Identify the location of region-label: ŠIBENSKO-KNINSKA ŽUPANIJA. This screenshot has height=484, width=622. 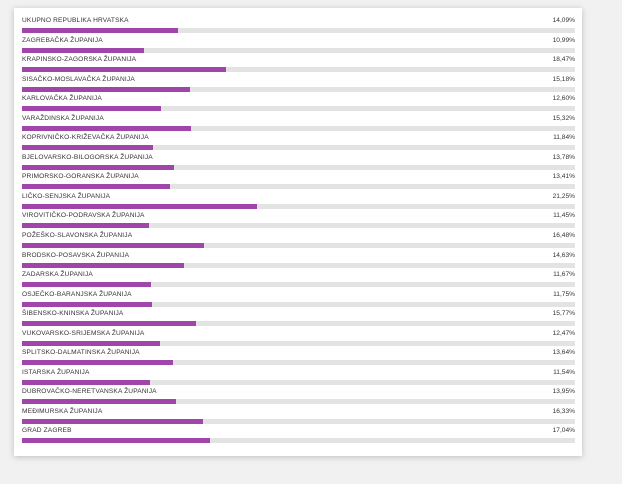
(73, 314).